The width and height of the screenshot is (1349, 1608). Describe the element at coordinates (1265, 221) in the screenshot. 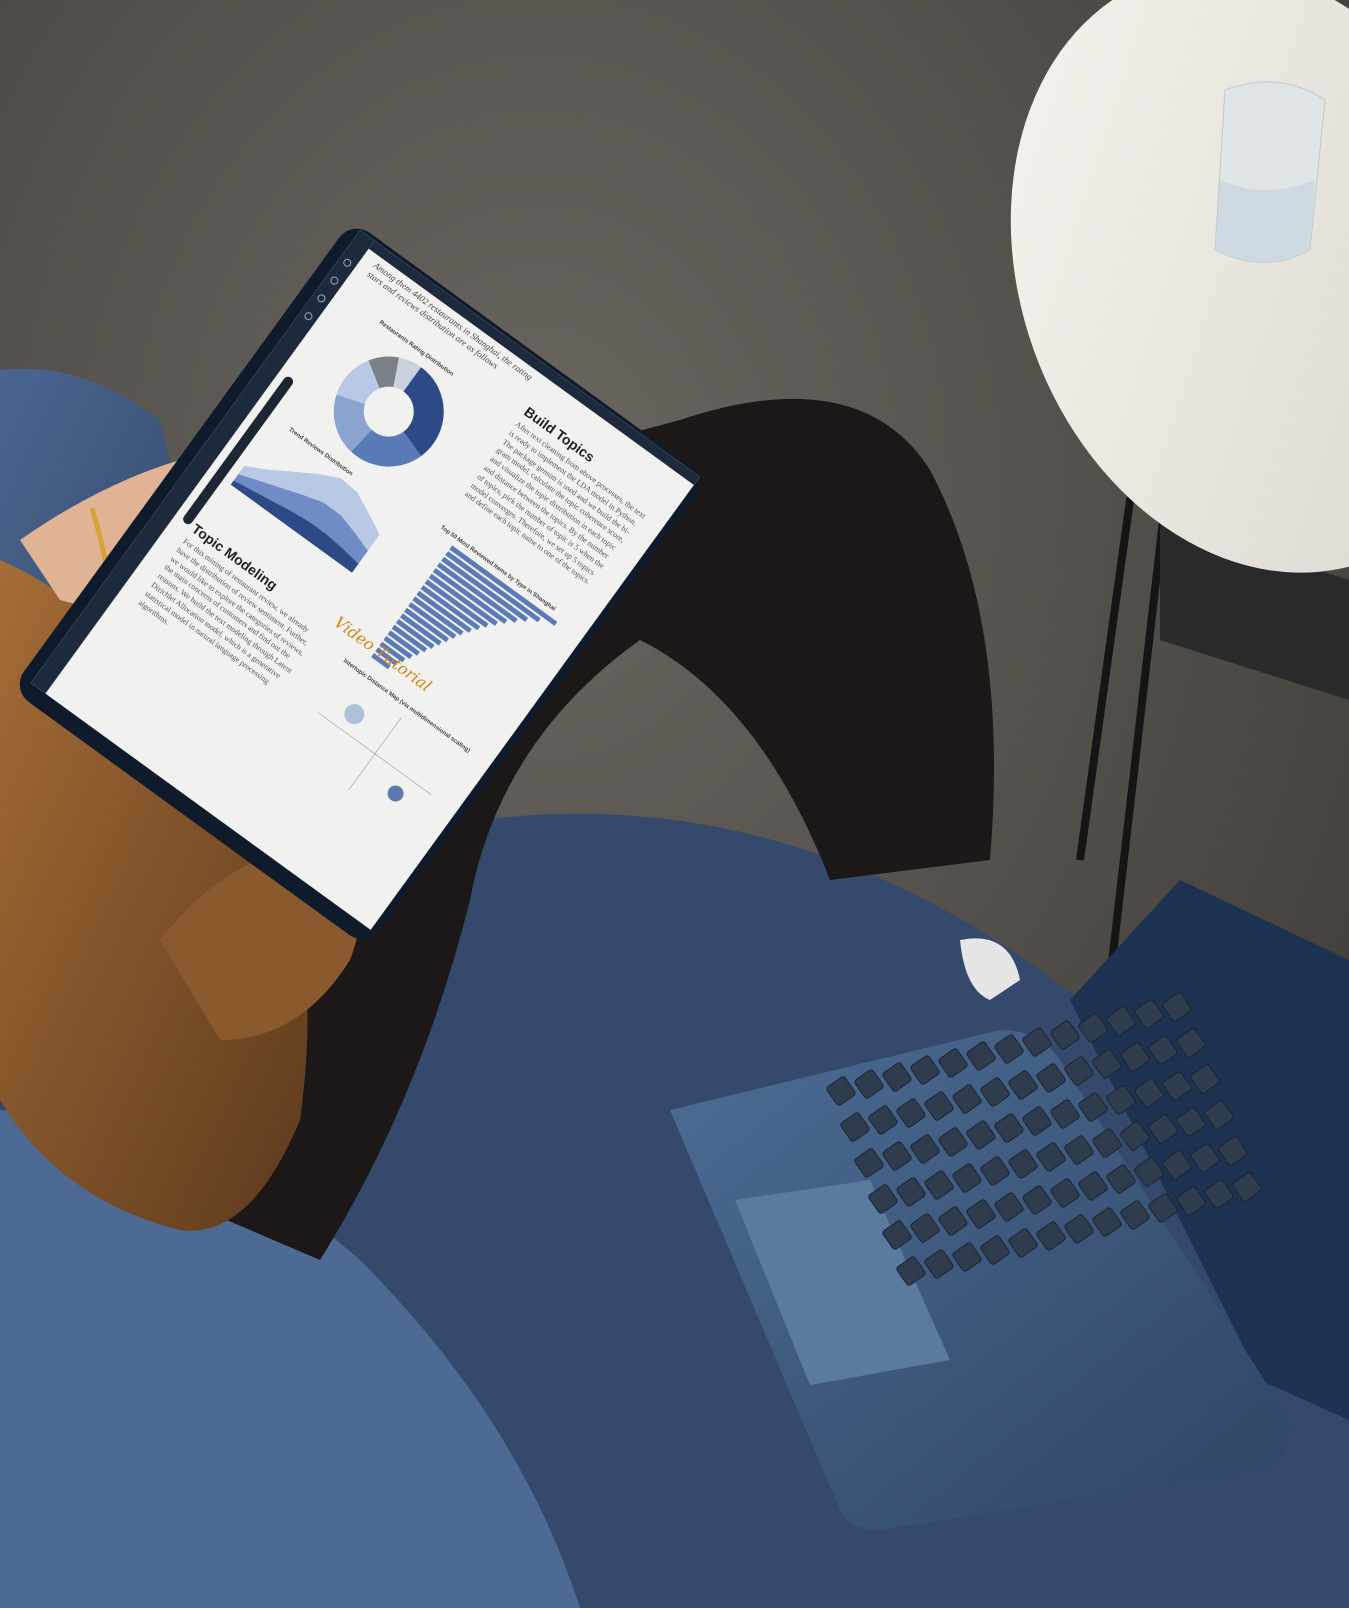

I see `glass-water` at that location.